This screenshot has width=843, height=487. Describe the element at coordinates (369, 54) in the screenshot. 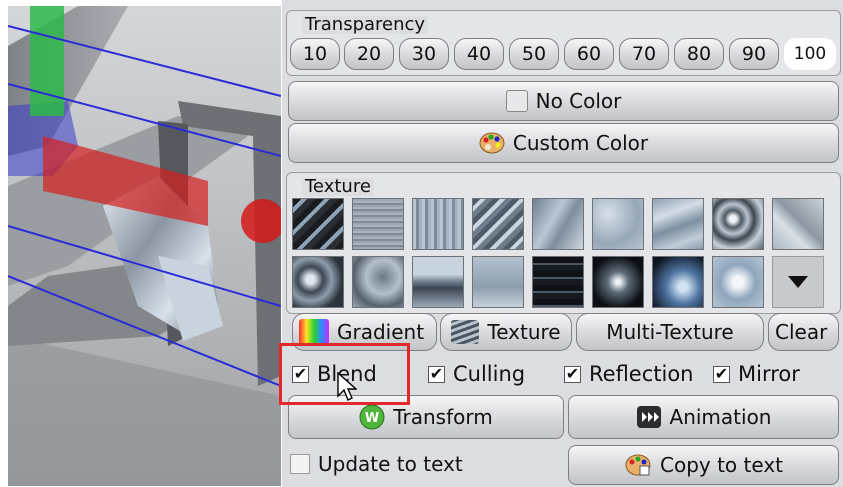

I see `transparency-20-button: 20` at that location.